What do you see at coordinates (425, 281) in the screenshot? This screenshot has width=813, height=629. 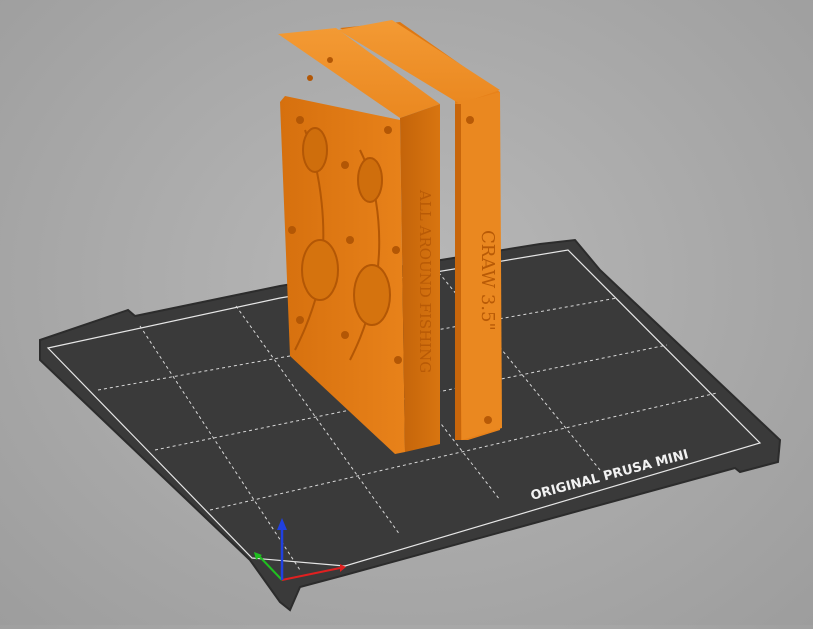 I see `left-part-label: ALL AROUND FISHING` at bounding box center [425, 281].